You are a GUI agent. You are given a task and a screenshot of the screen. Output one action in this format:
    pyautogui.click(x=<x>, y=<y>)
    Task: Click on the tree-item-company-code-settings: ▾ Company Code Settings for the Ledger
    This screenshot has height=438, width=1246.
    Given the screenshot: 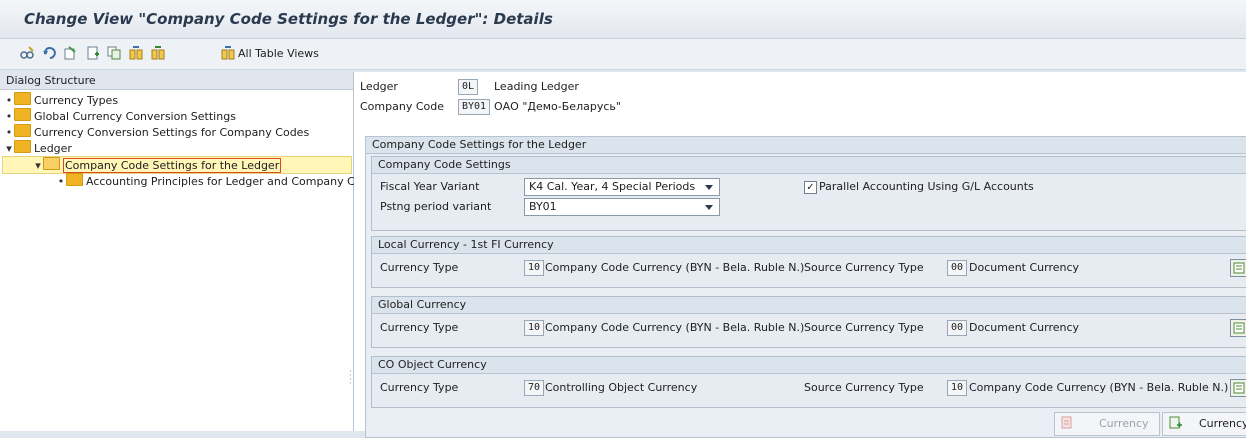 What is the action you would take?
    pyautogui.click(x=177, y=165)
    